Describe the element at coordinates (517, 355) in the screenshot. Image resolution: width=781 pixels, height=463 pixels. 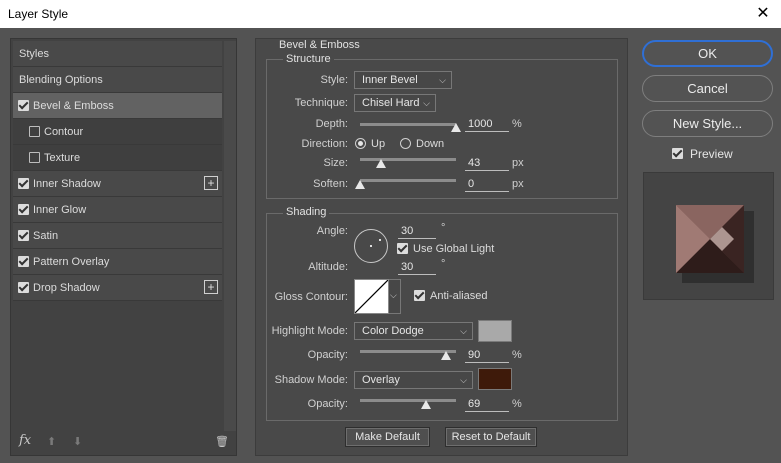
I see `highlight-opacity-unit: %` at that location.